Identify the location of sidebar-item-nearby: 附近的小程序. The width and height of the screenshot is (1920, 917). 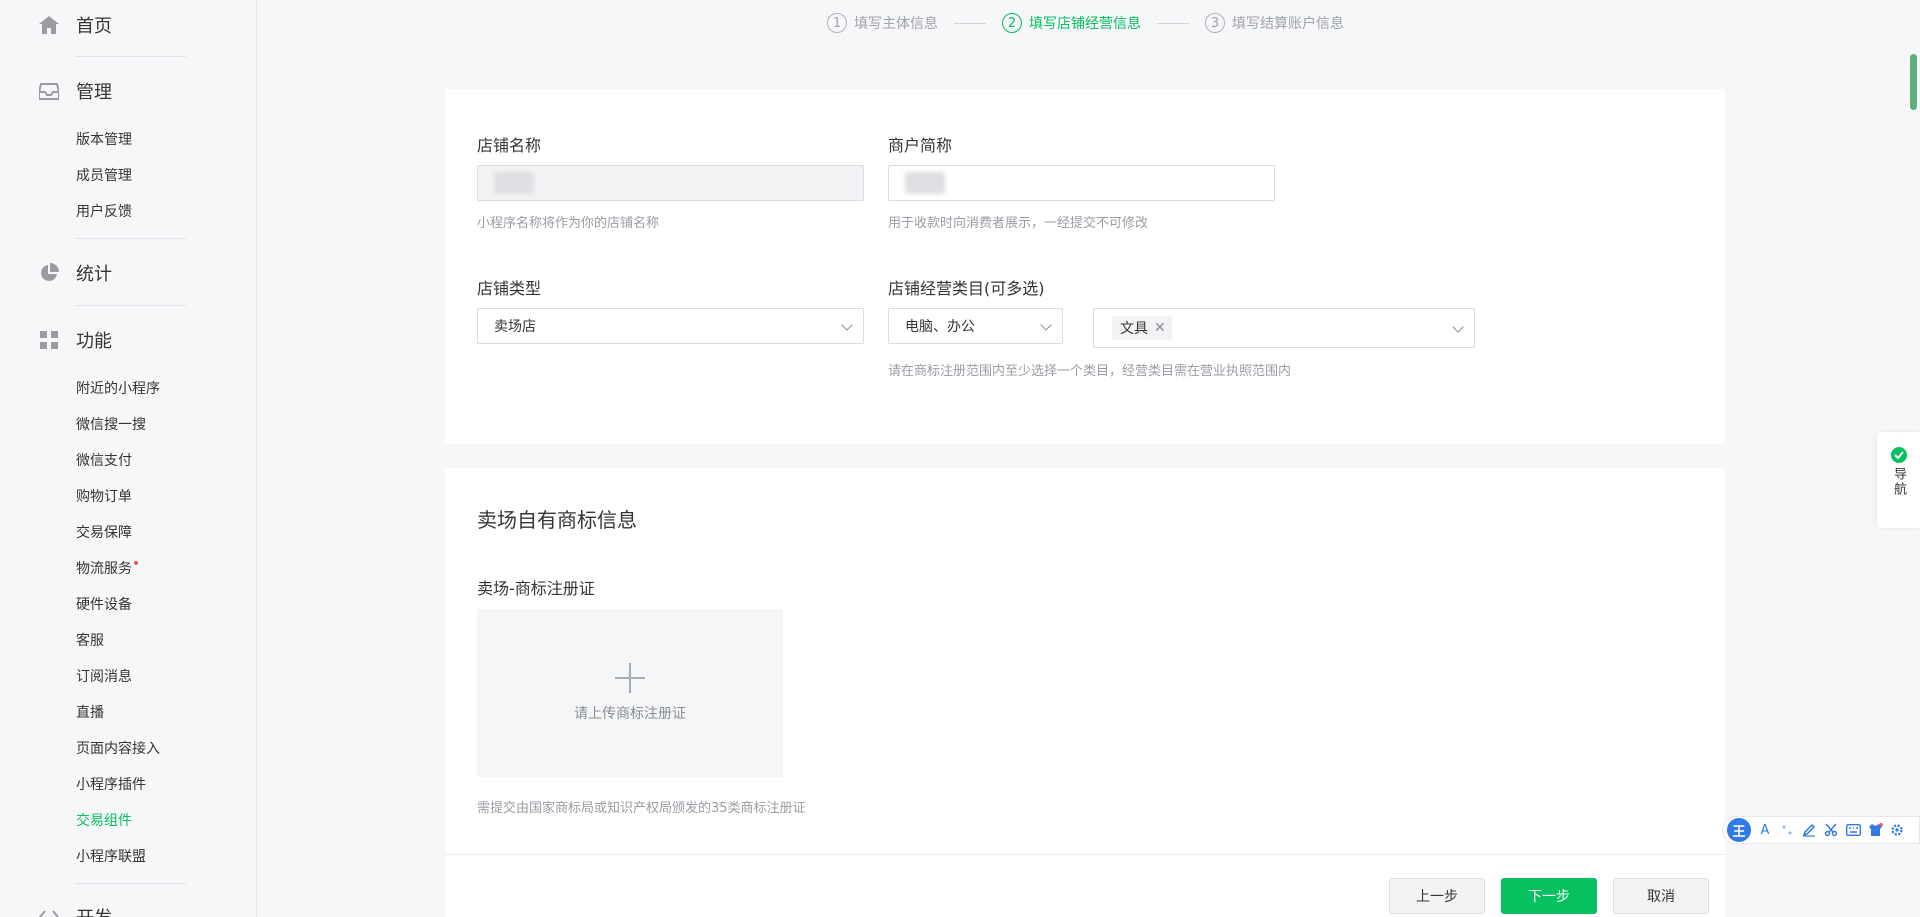
(118, 389).